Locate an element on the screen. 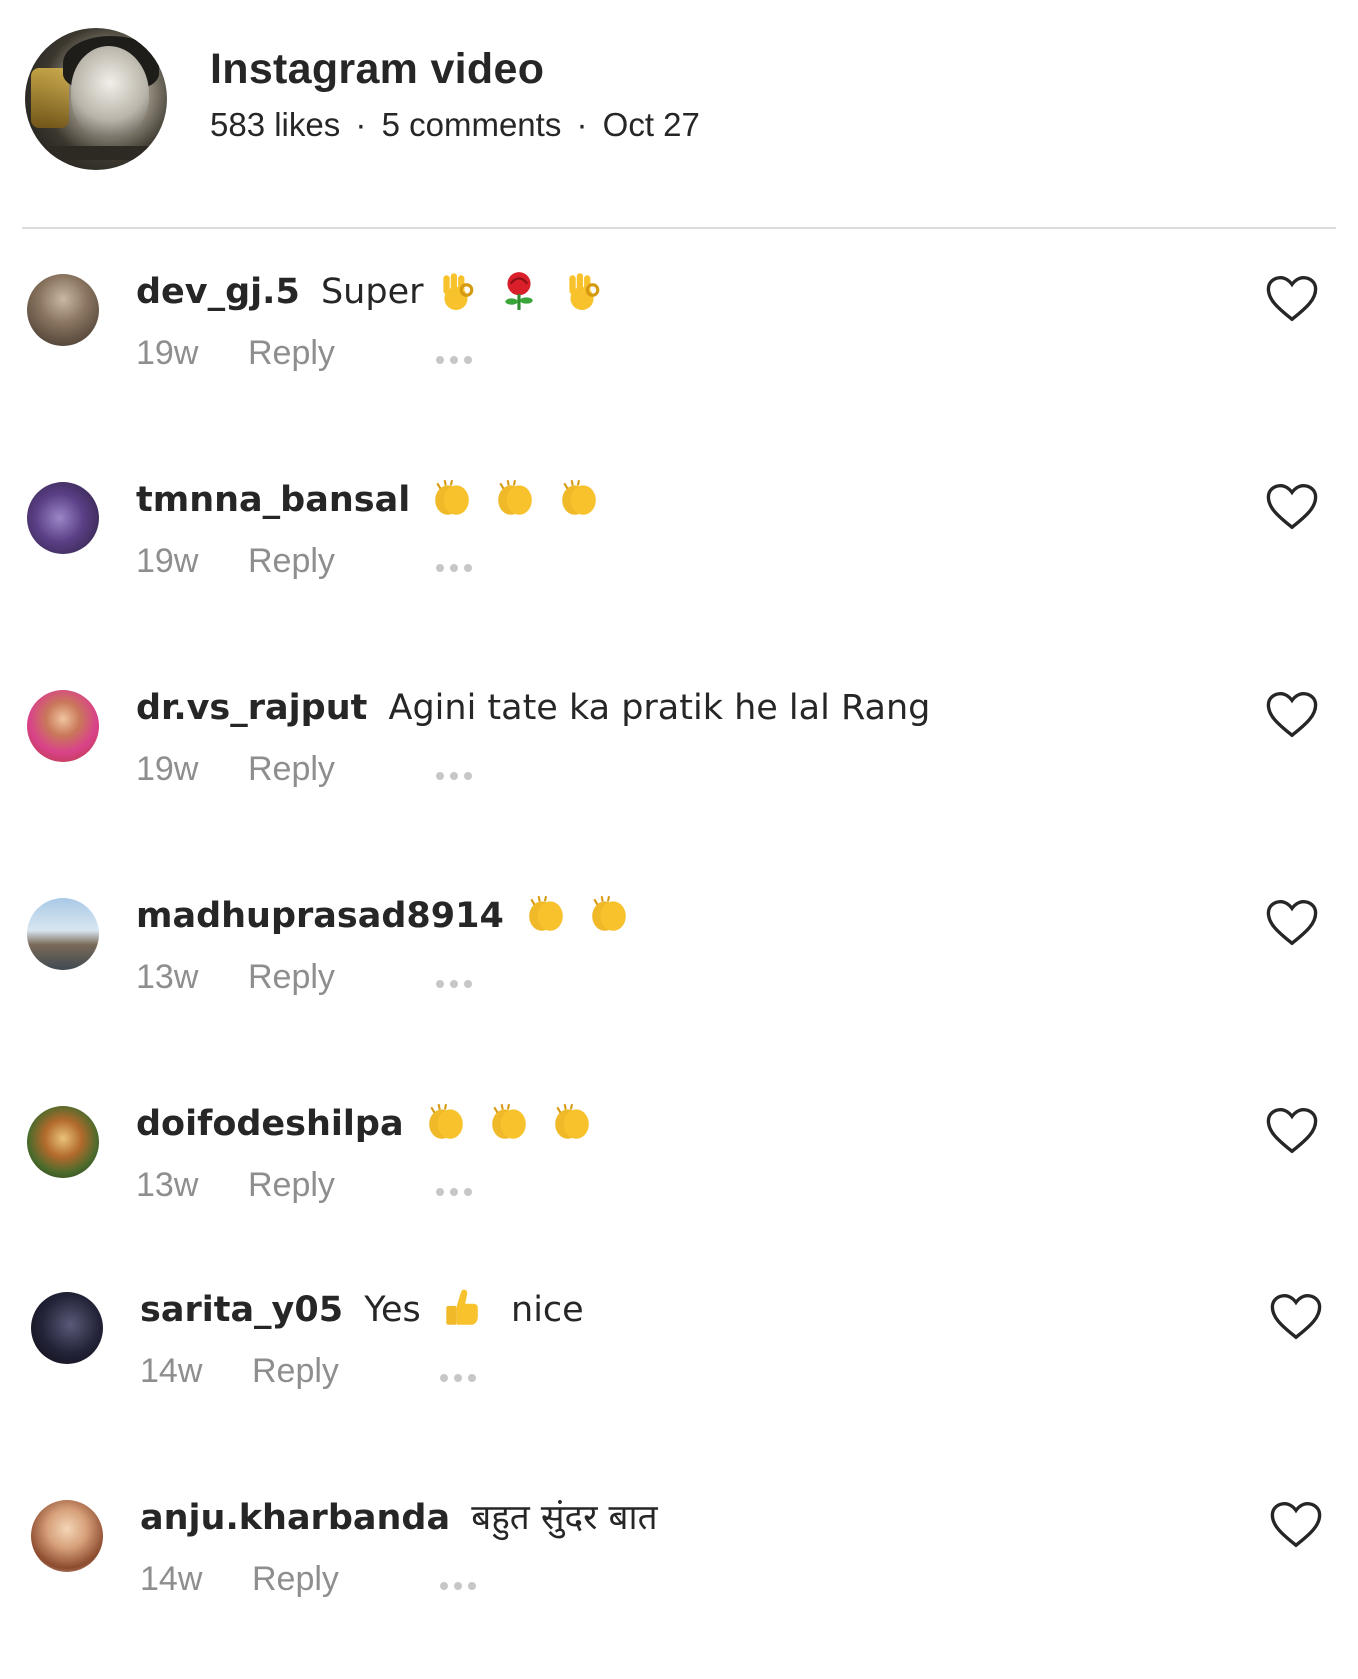  comment-item: tmnna_bansal 19w Reply is located at coordinates (679, 560).